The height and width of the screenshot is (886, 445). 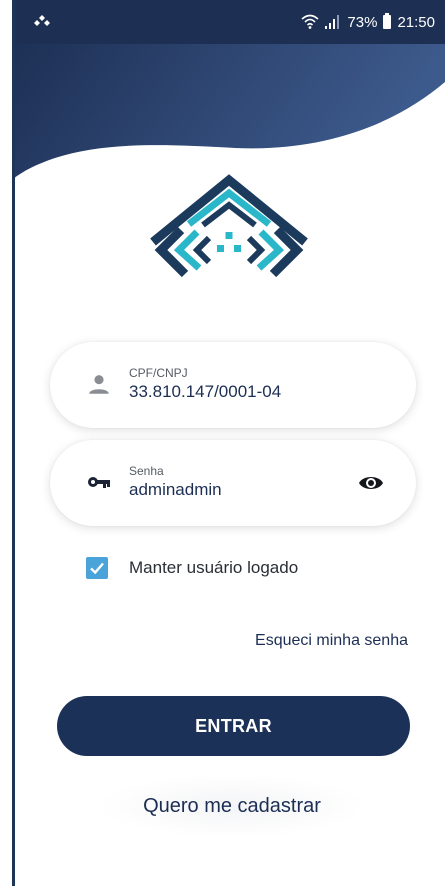 What do you see at coordinates (175, 490) in the screenshot?
I see `password-input: adminadmin` at bounding box center [175, 490].